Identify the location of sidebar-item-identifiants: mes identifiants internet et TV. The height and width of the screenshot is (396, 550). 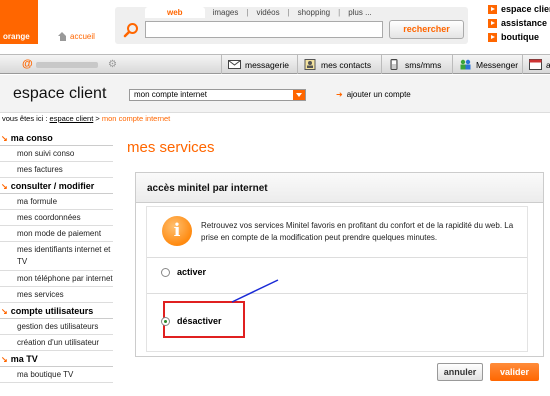
(56, 256).